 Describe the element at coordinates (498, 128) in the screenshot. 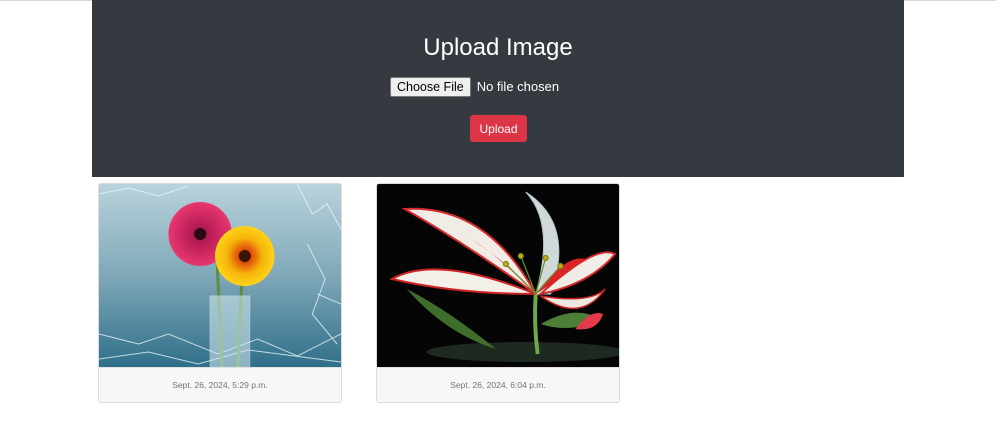

I see `upload-button: Upload` at that location.